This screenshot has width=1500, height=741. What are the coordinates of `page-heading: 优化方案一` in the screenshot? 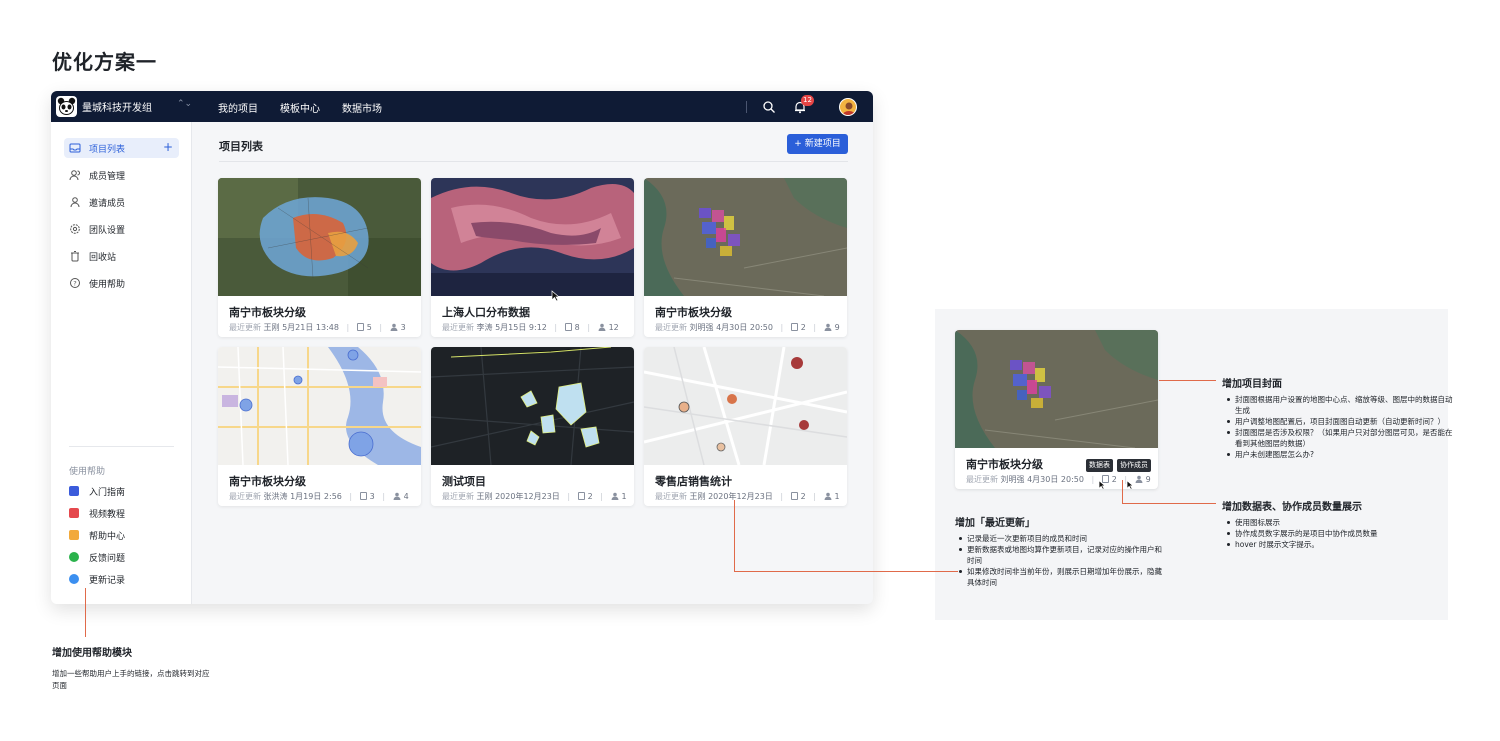 It's located at (104, 62).